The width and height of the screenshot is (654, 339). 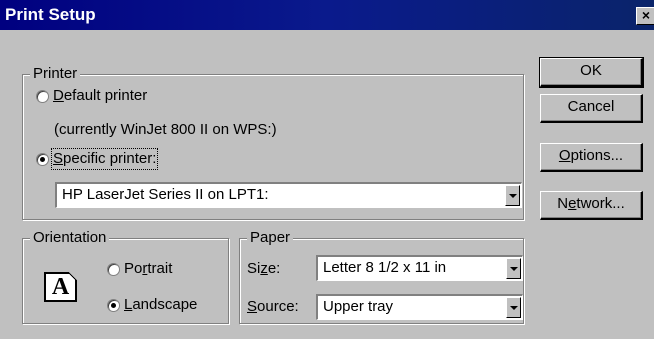 I want to click on paper-size-dropdown-button, so click(x=513, y=268).